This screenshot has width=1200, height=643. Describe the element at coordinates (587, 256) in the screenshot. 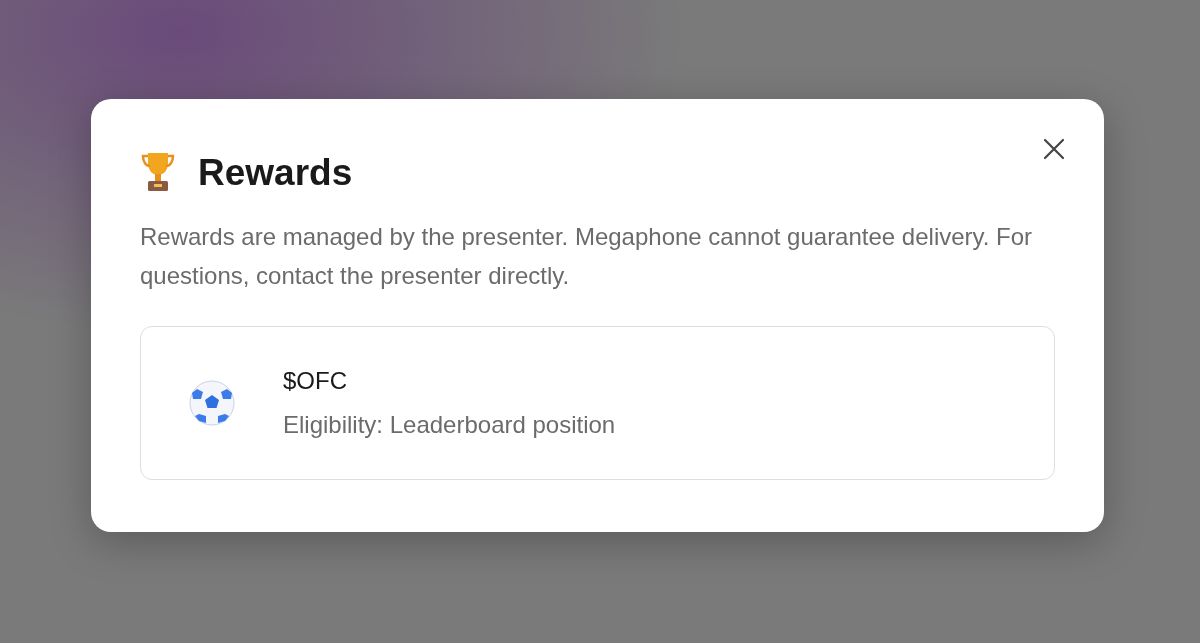

I see `dialog-description: Rewards are managed by the presenter. Megaphone cannot guarantee delivery. For questions, contact the presenter directly.` at that location.